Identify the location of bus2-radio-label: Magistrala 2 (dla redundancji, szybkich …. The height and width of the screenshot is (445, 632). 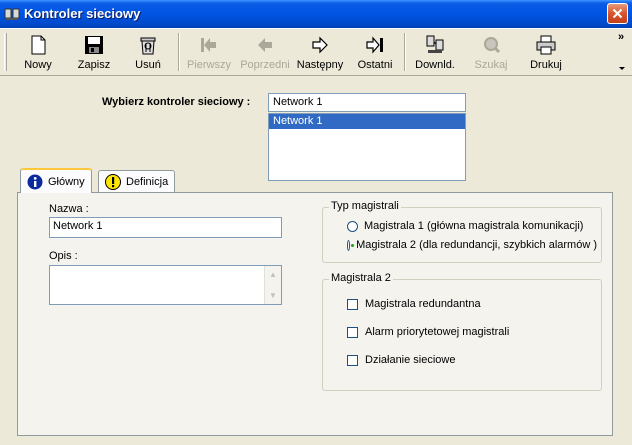
(476, 245).